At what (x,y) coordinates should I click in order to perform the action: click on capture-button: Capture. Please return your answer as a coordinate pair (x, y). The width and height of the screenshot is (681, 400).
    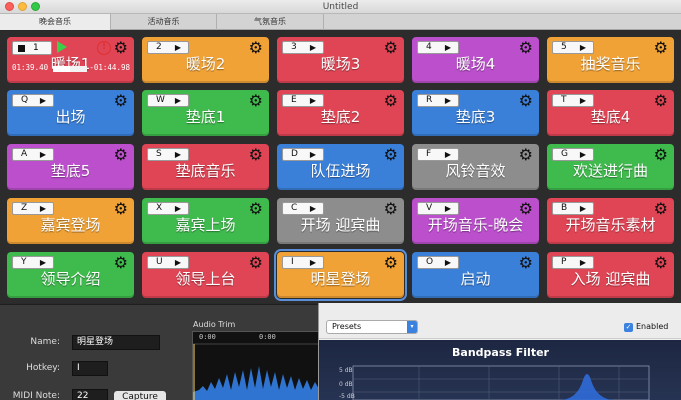
    Looking at the image, I should click on (140, 395).